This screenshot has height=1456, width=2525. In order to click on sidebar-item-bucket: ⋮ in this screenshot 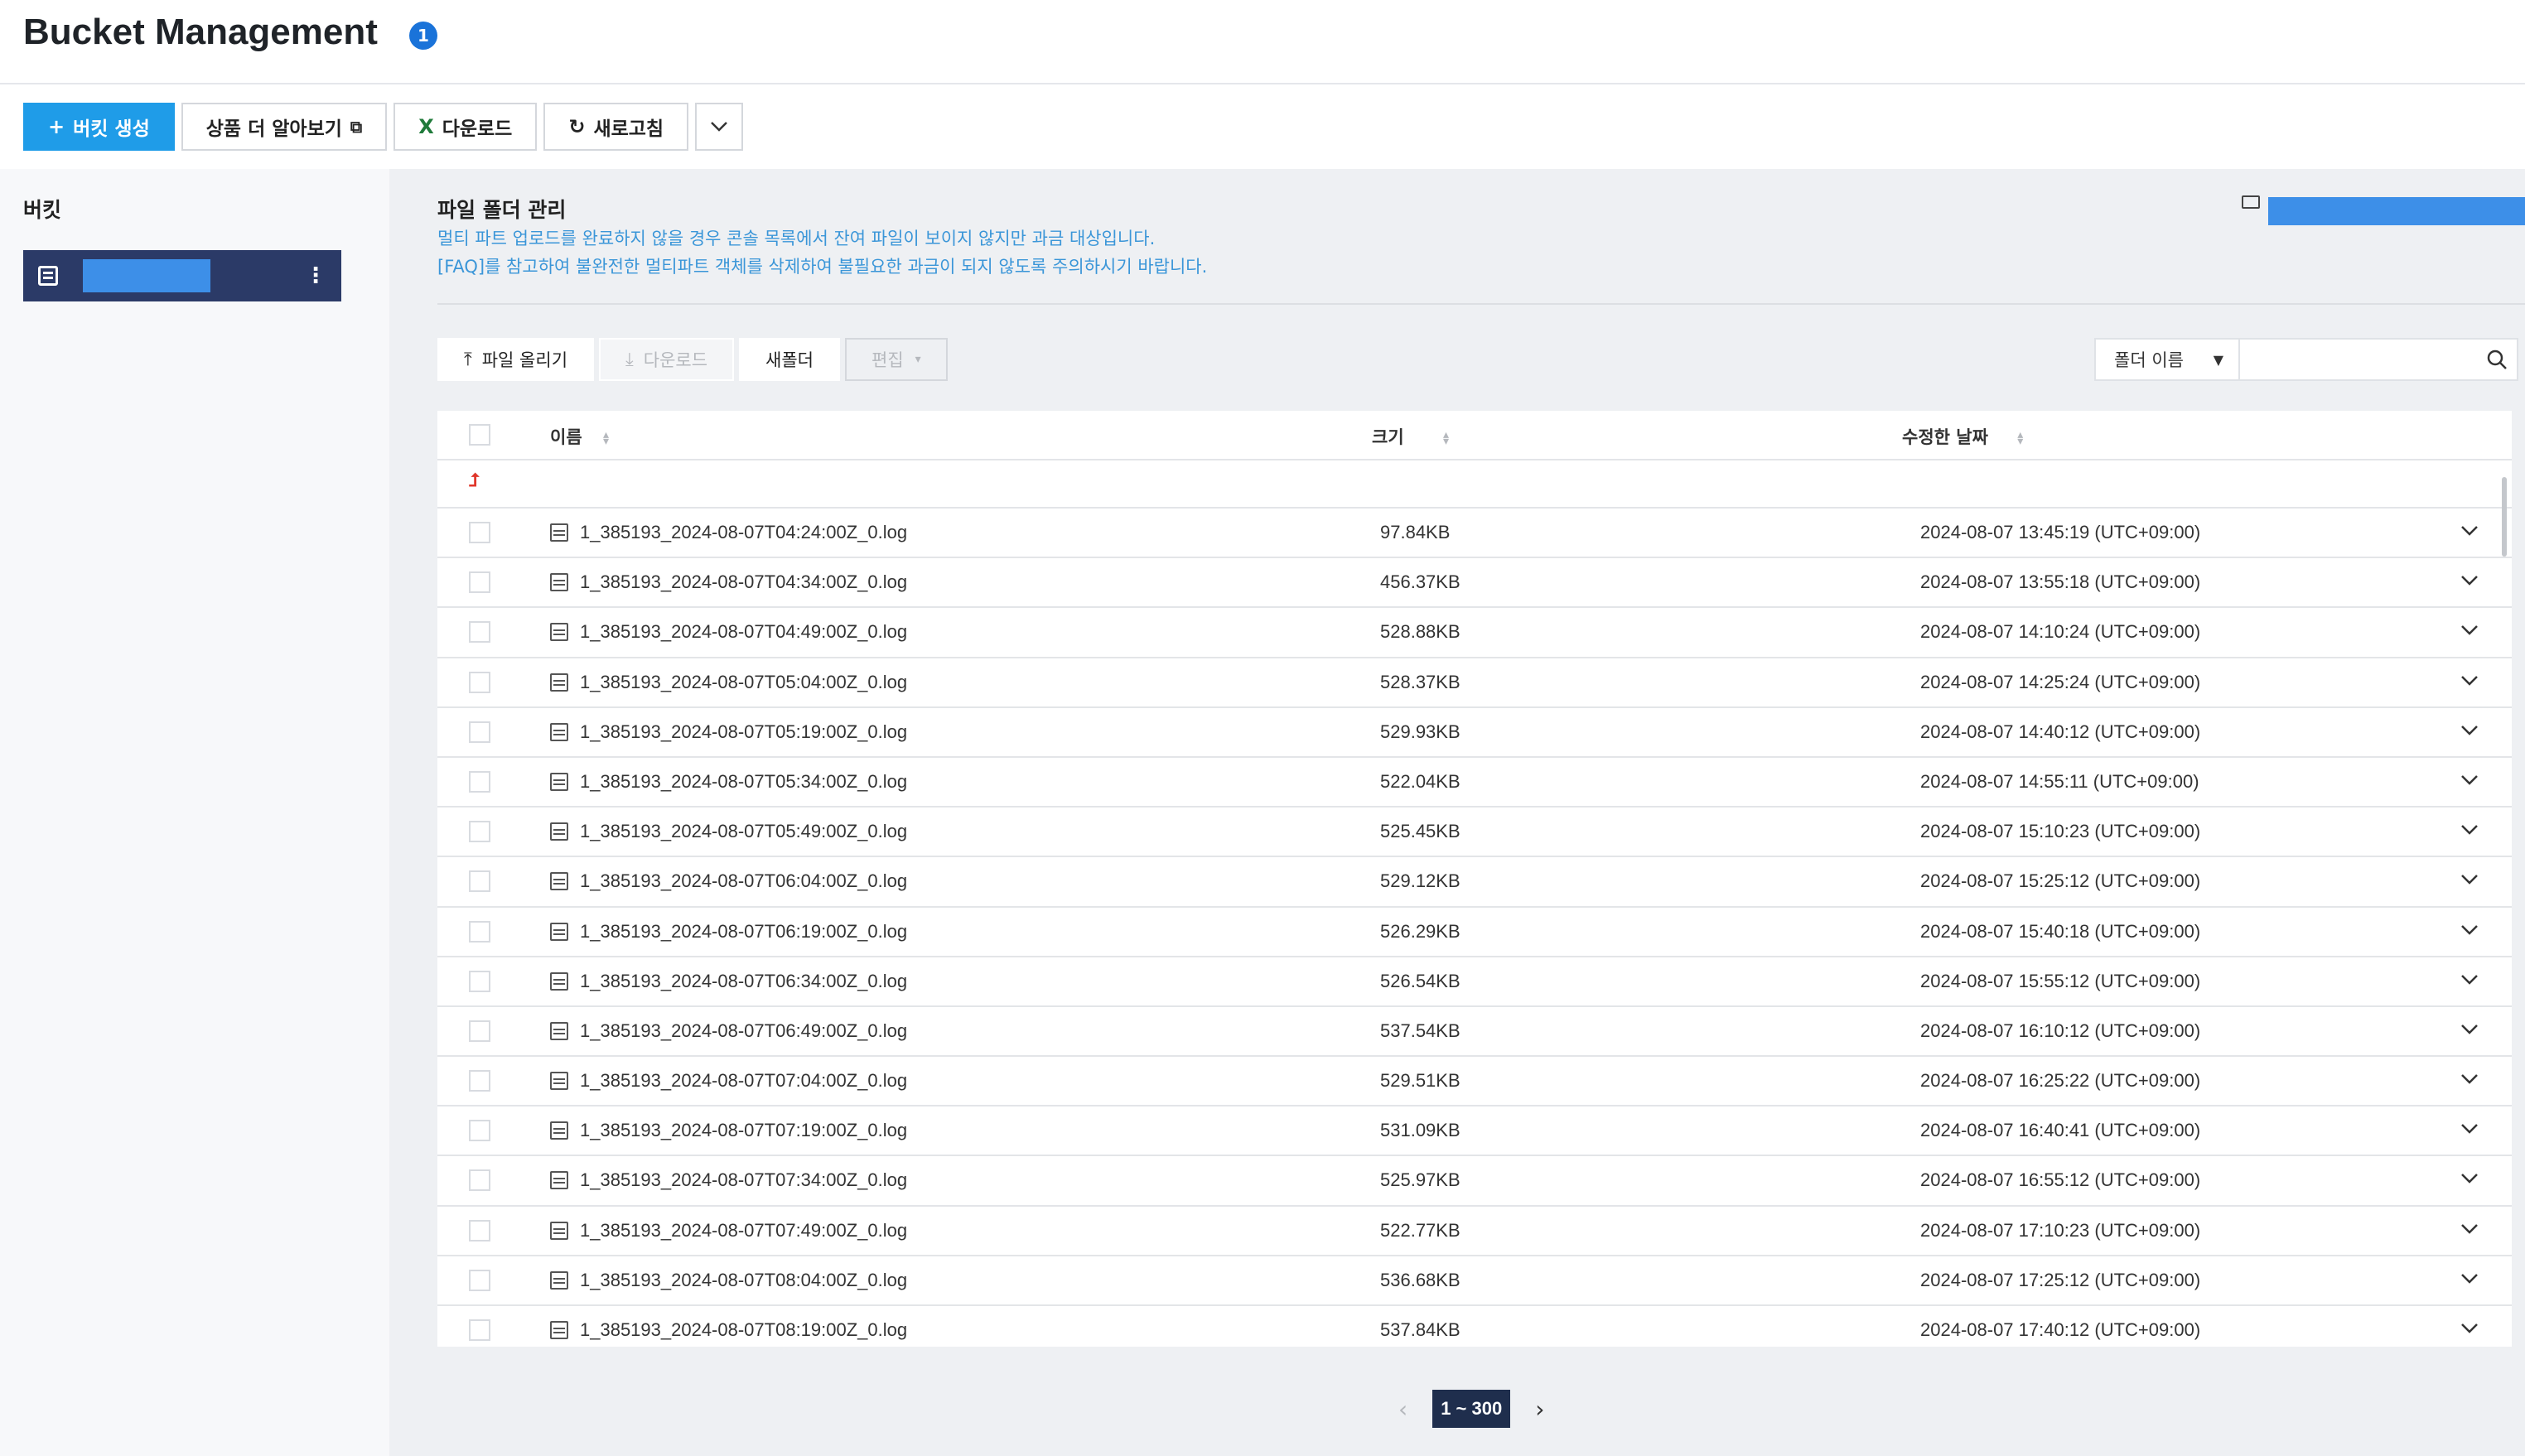, I will do `click(182, 275)`.